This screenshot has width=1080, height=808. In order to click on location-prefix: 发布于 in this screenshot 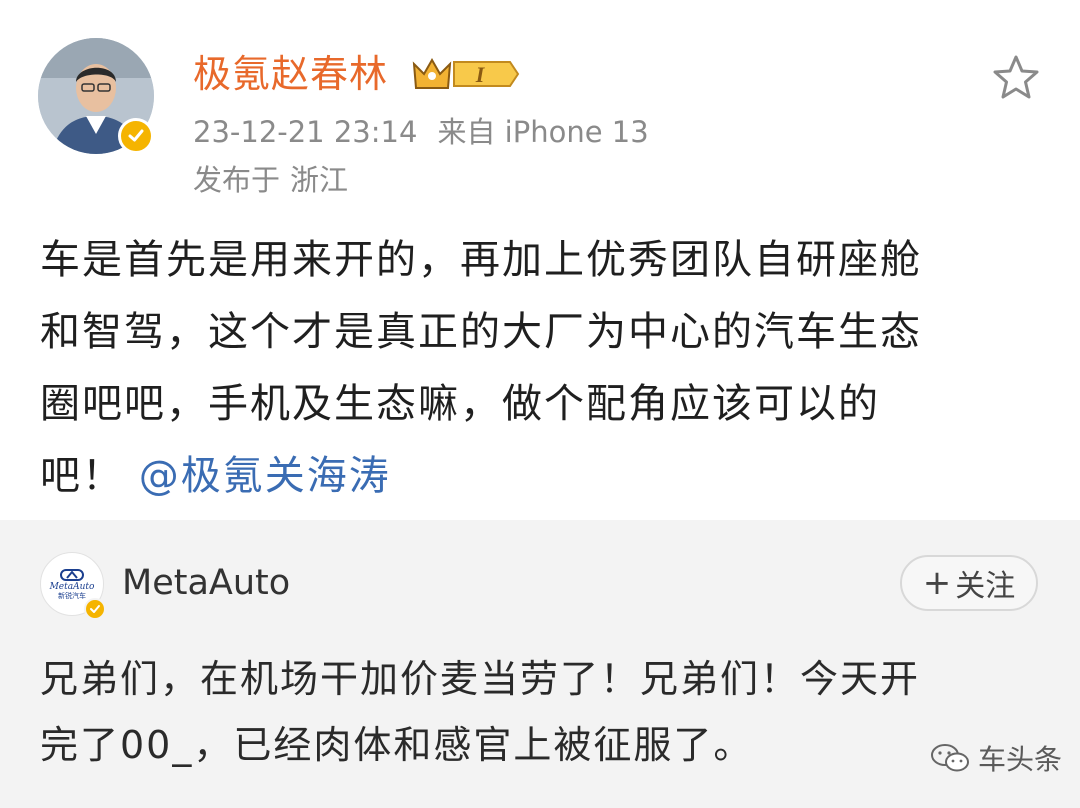, I will do `click(237, 180)`.